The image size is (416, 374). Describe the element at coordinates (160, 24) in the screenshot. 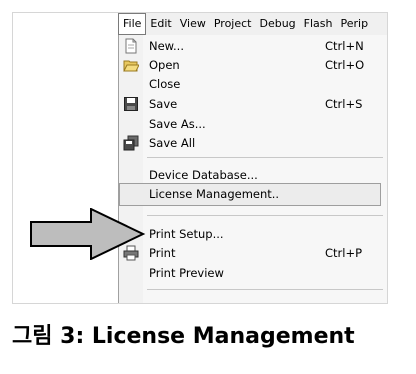

I see `menu-edit: Edit` at that location.